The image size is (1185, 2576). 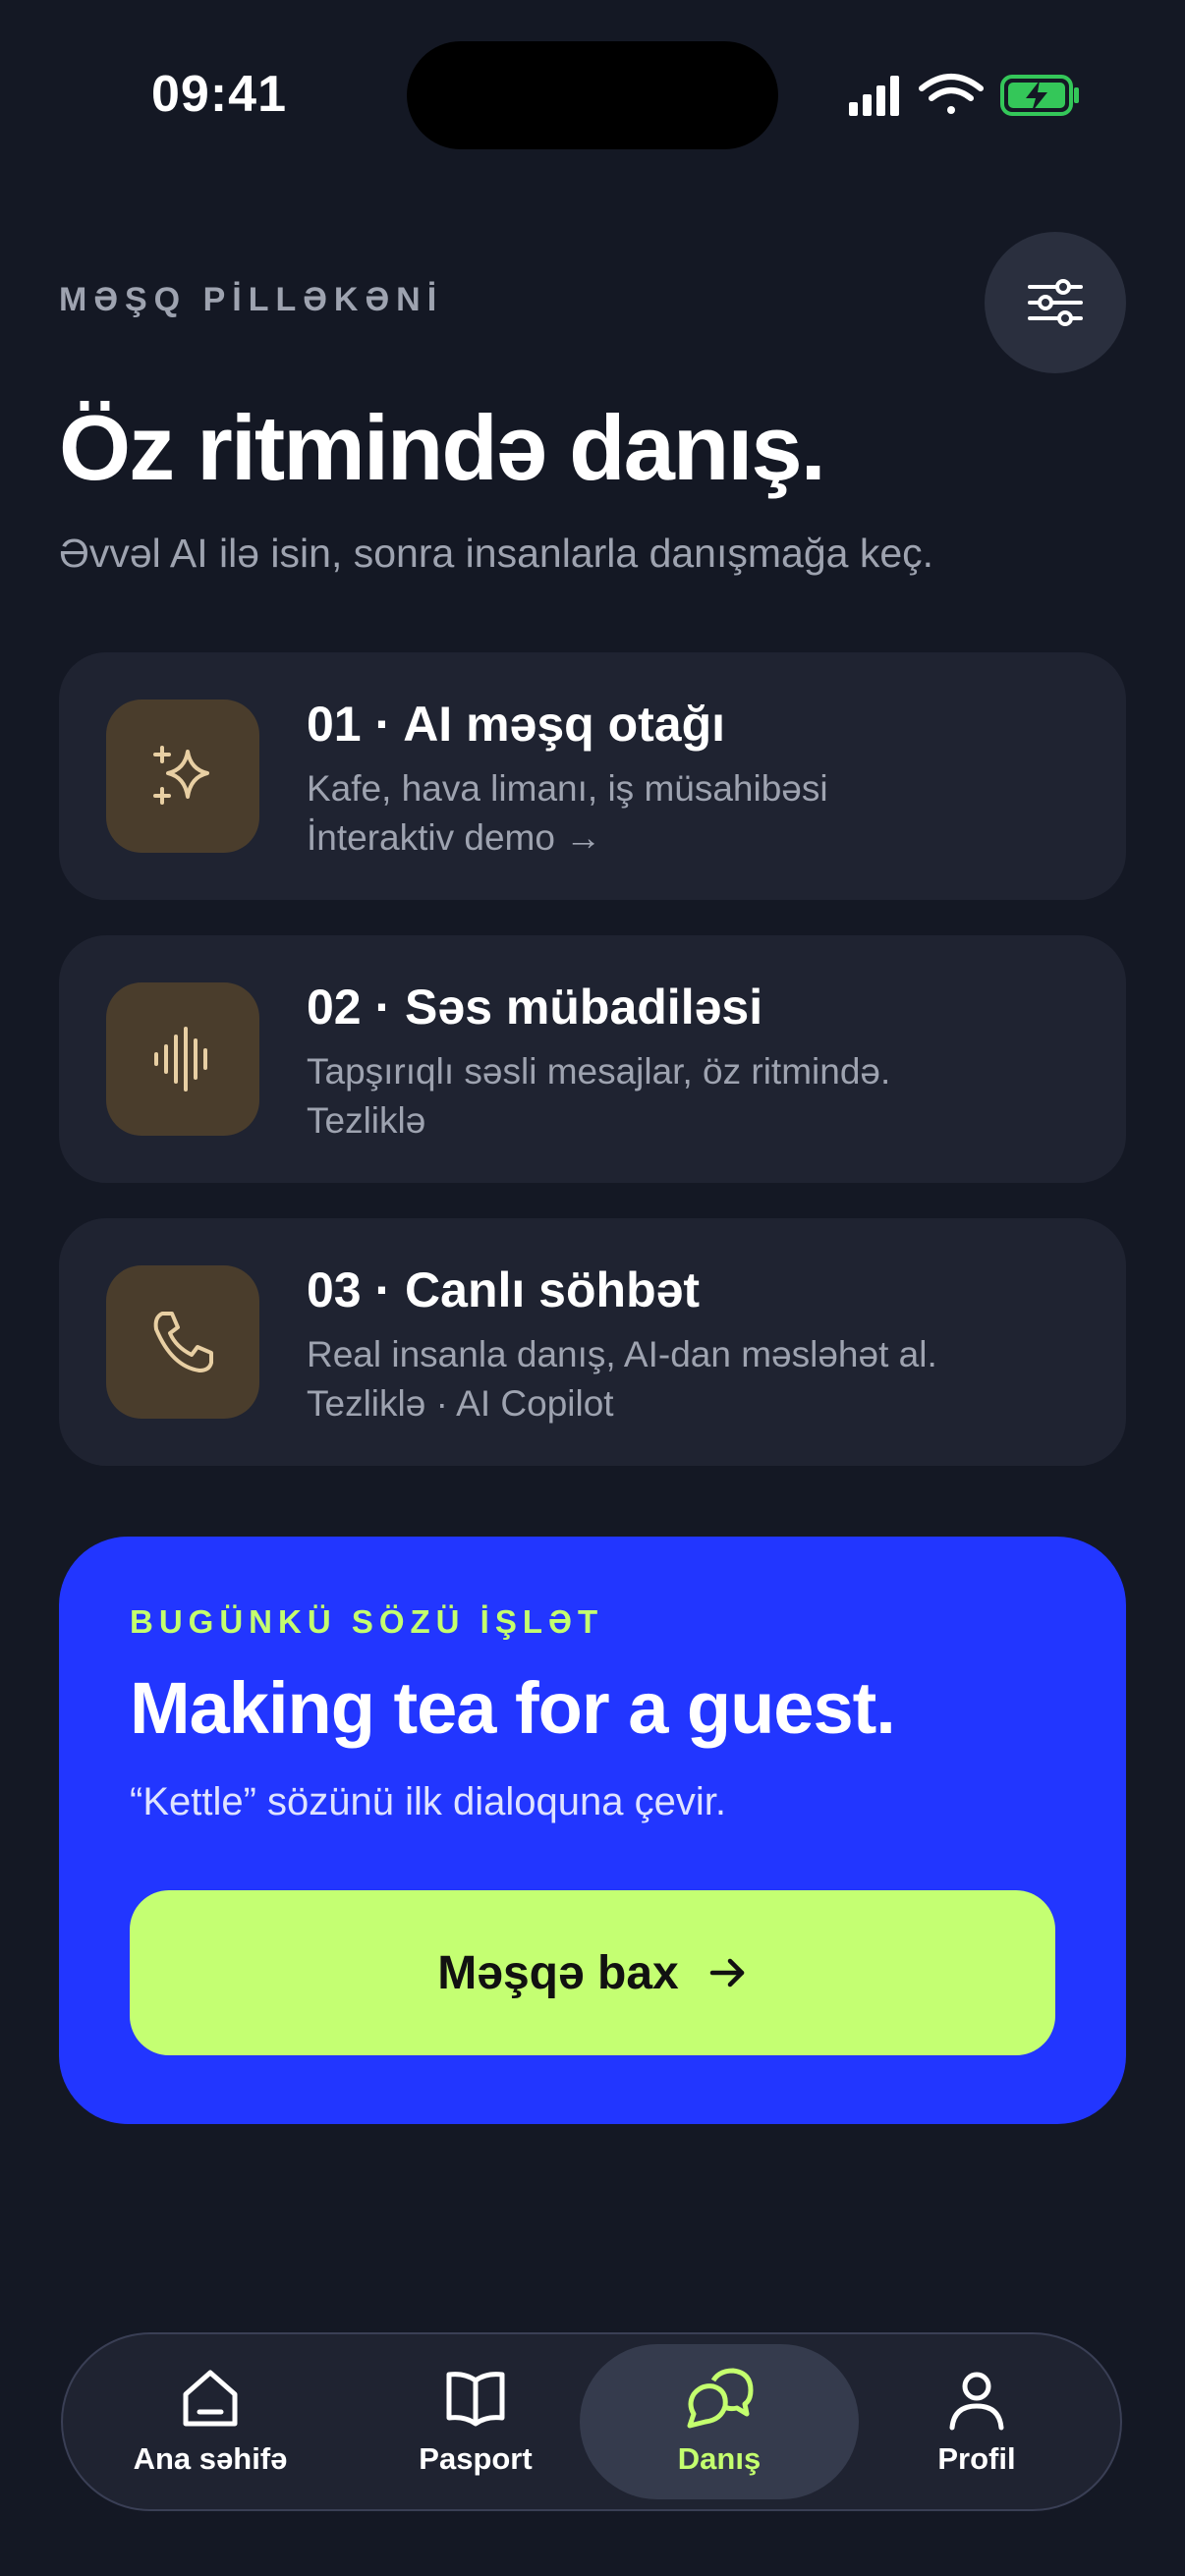 What do you see at coordinates (211, 2398) in the screenshot?
I see `home-icon` at bounding box center [211, 2398].